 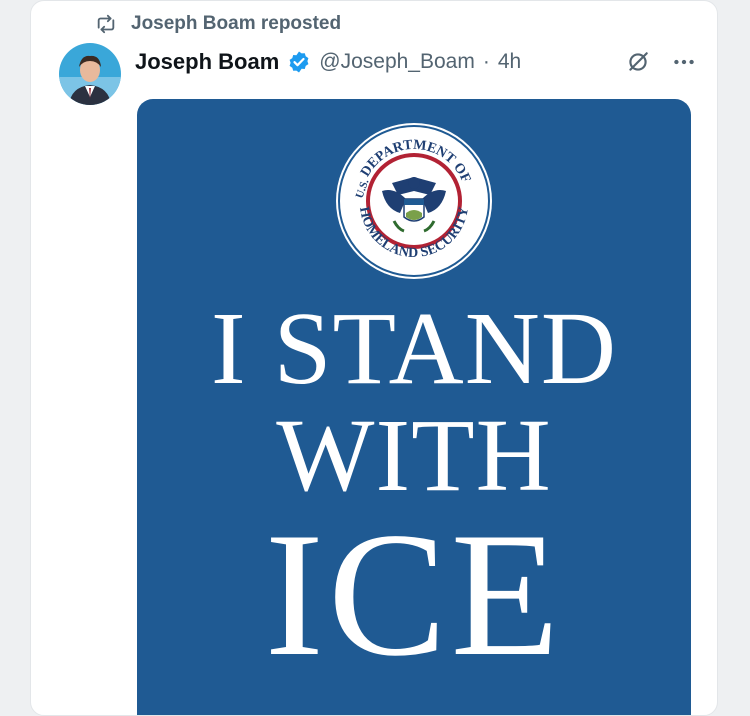 What do you see at coordinates (414, 594) in the screenshot?
I see `image-text-line3: ICE` at bounding box center [414, 594].